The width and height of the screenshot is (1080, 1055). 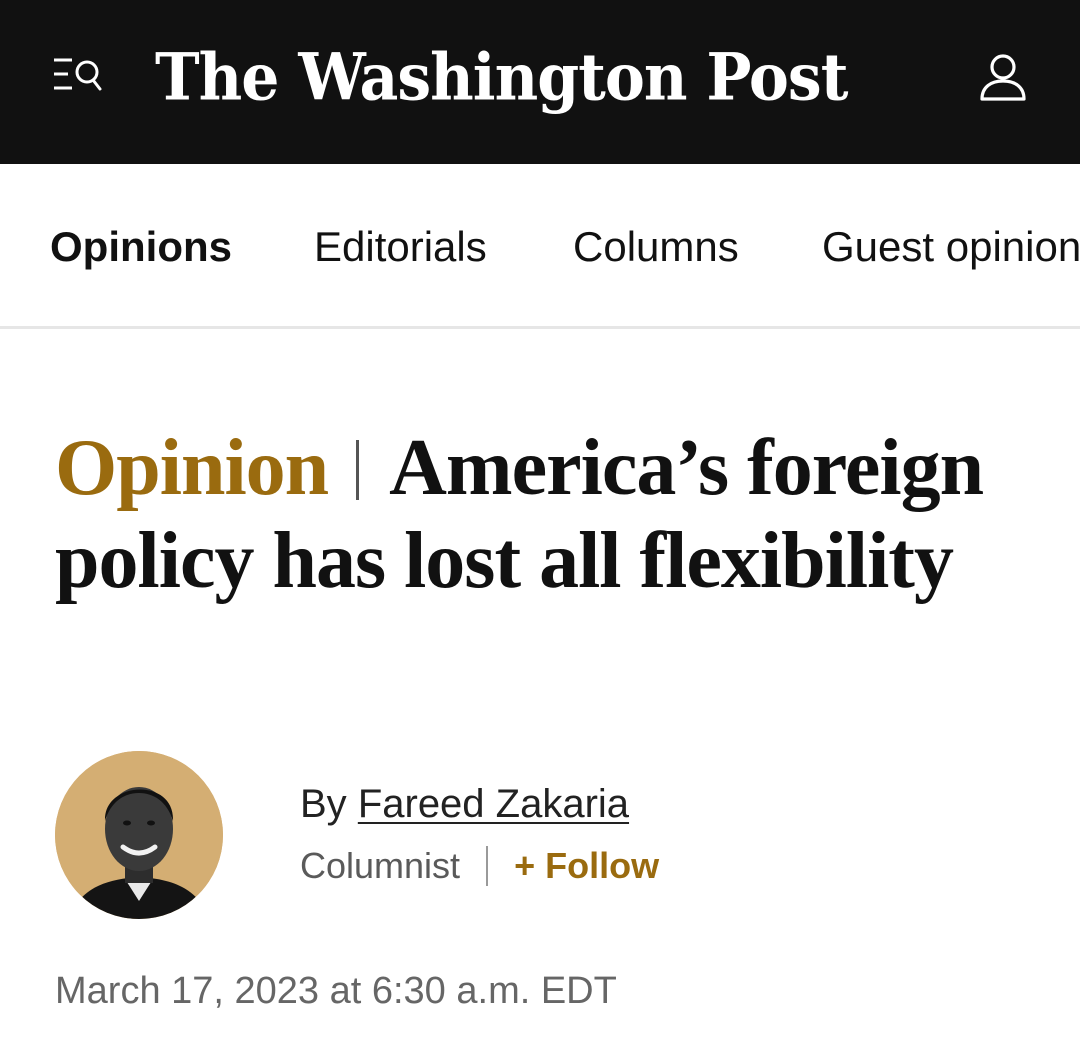 What do you see at coordinates (501, 78) in the screenshot?
I see `washington-post-logo: The Washington Post` at bounding box center [501, 78].